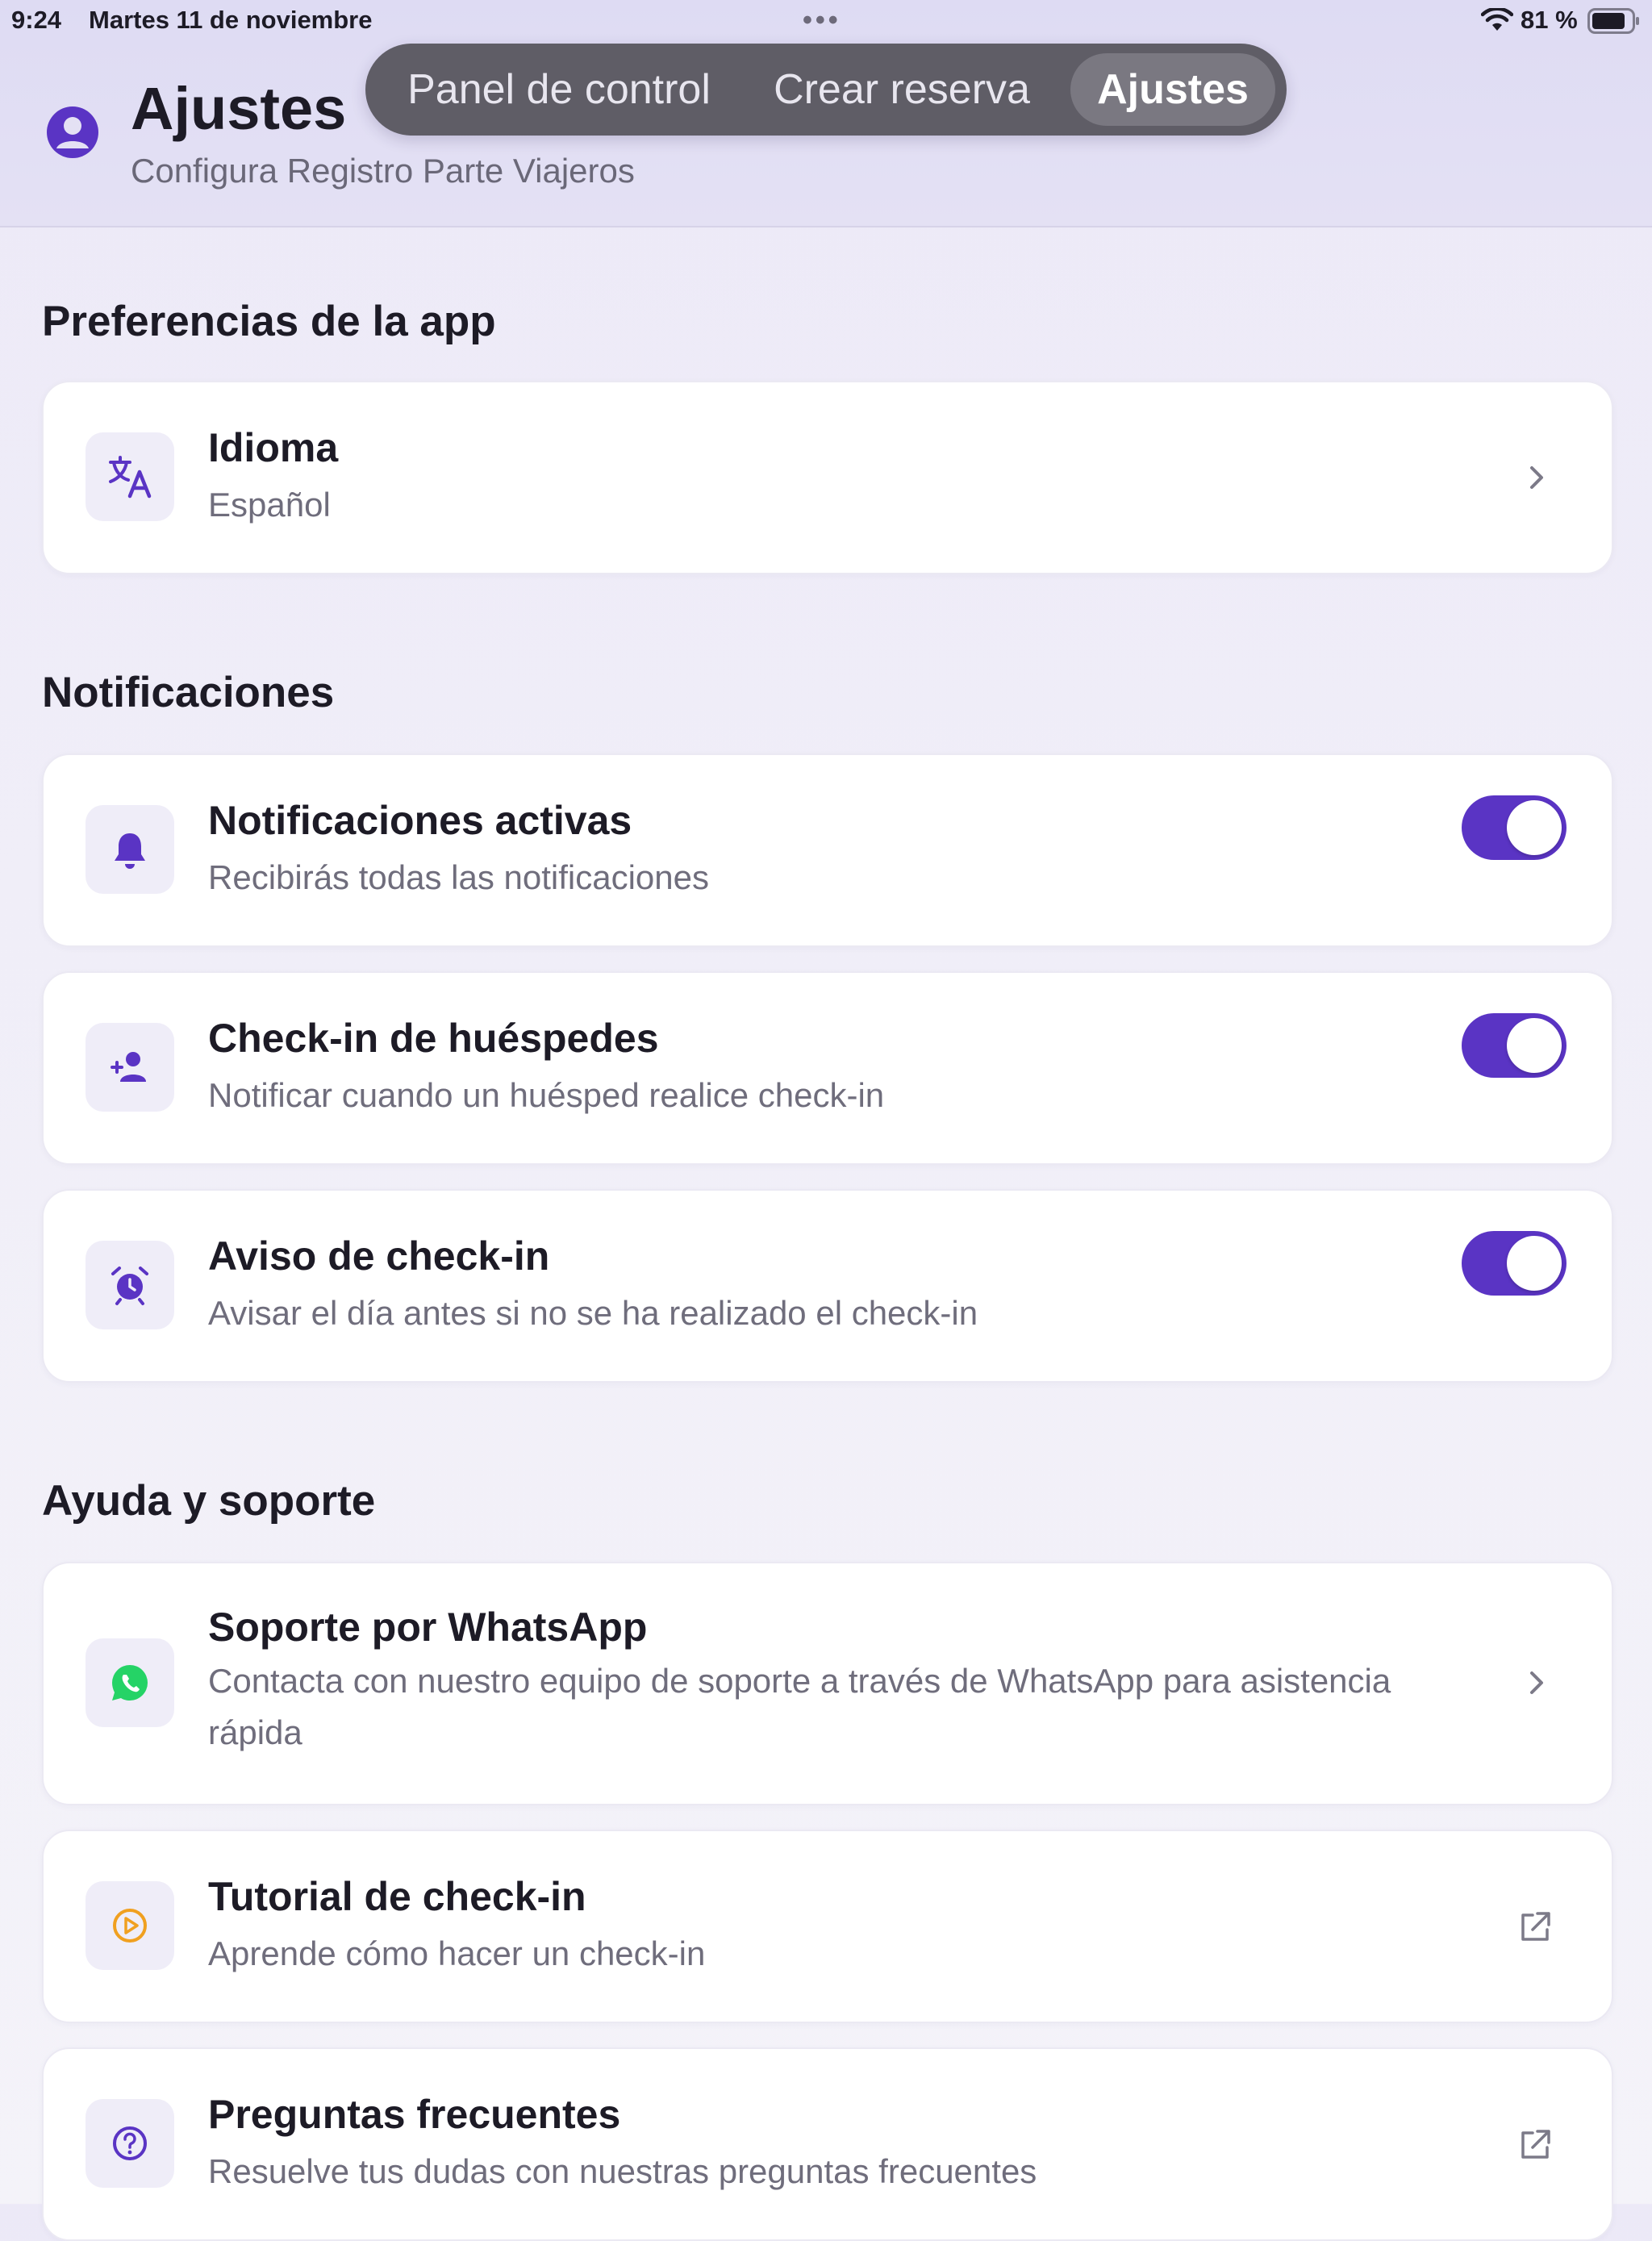  Describe the element at coordinates (1549, 20) in the screenshot. I see `battery-percent: 81 %` at that location.